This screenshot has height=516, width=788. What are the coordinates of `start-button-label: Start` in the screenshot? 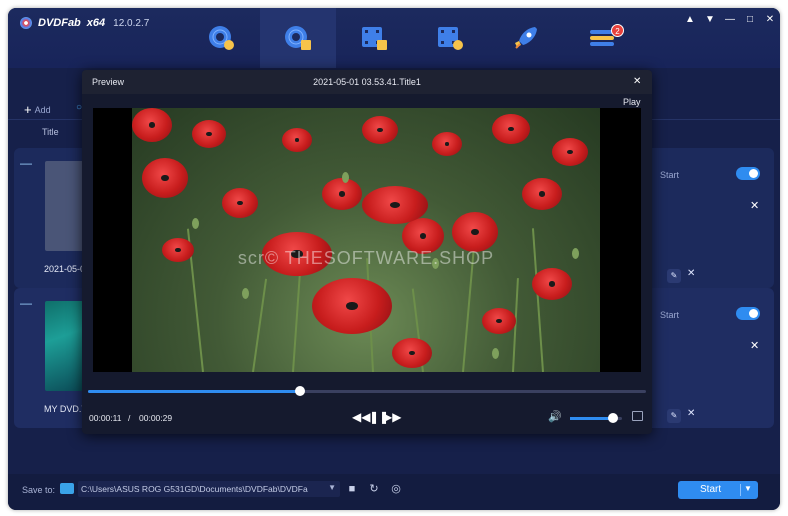 It's located at (711, 489).